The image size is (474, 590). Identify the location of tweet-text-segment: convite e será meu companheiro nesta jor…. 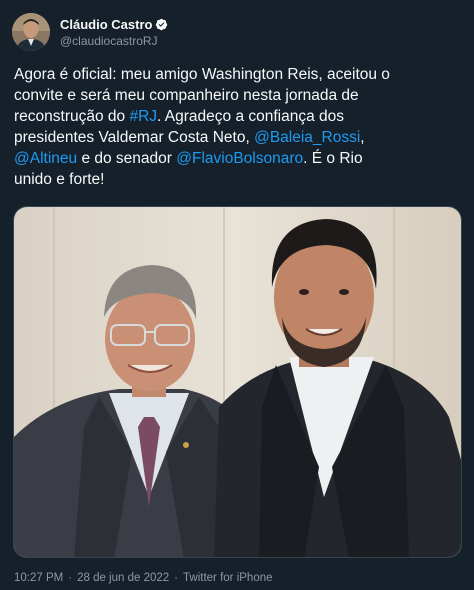
(186, 95).